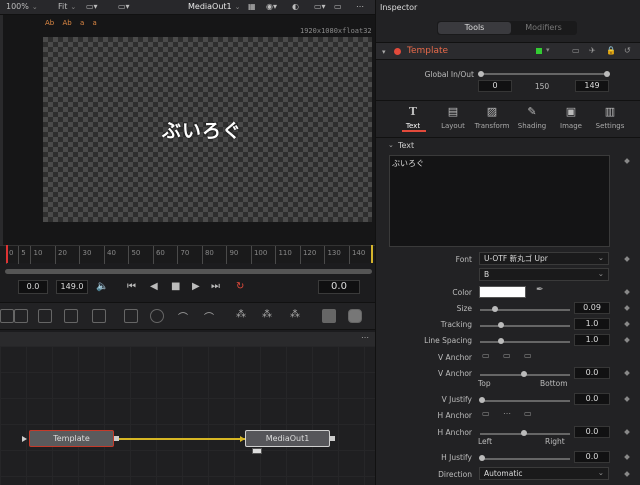 This screenshot has height=485, width=640. I want to click on tracking-handle, so click(501, 325).